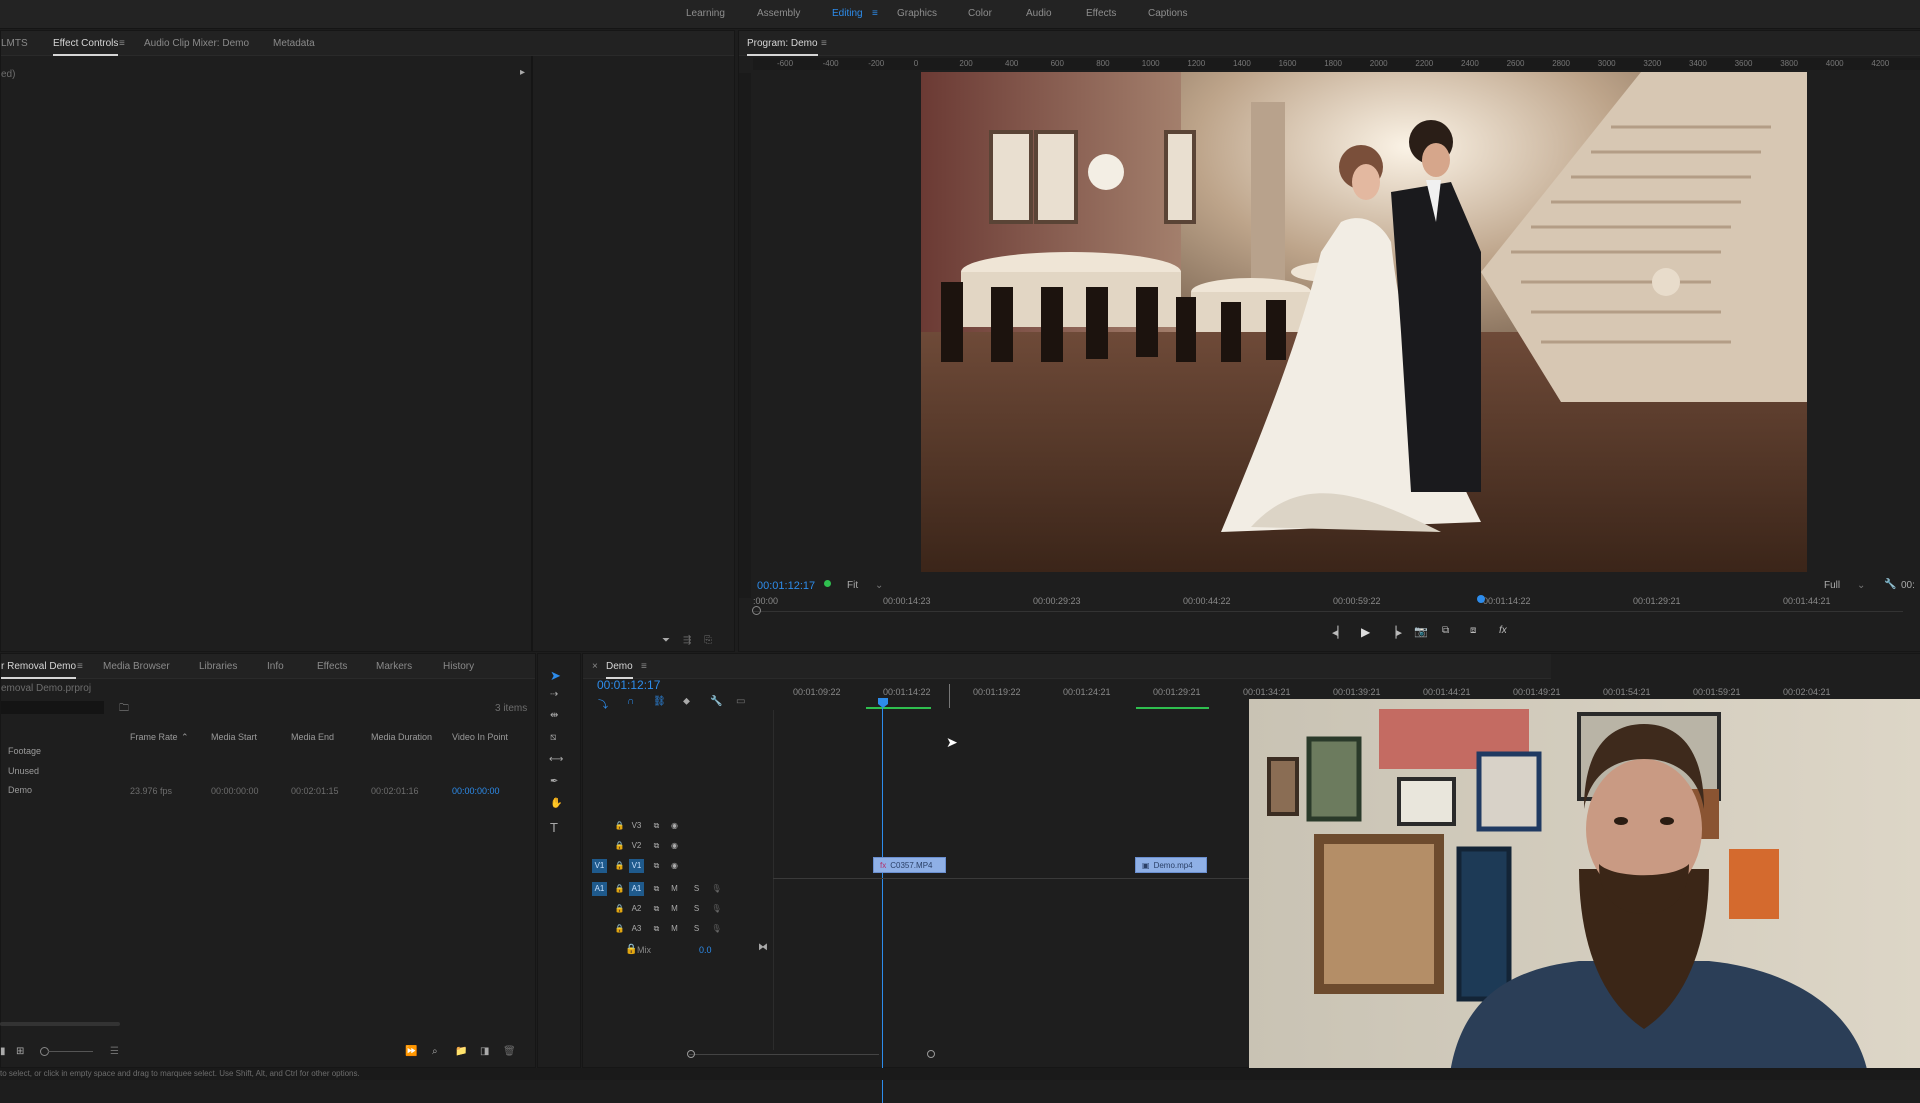 The image size is (1920, 1103). I want to click on play-icon: ▶, so click(1365, 632).